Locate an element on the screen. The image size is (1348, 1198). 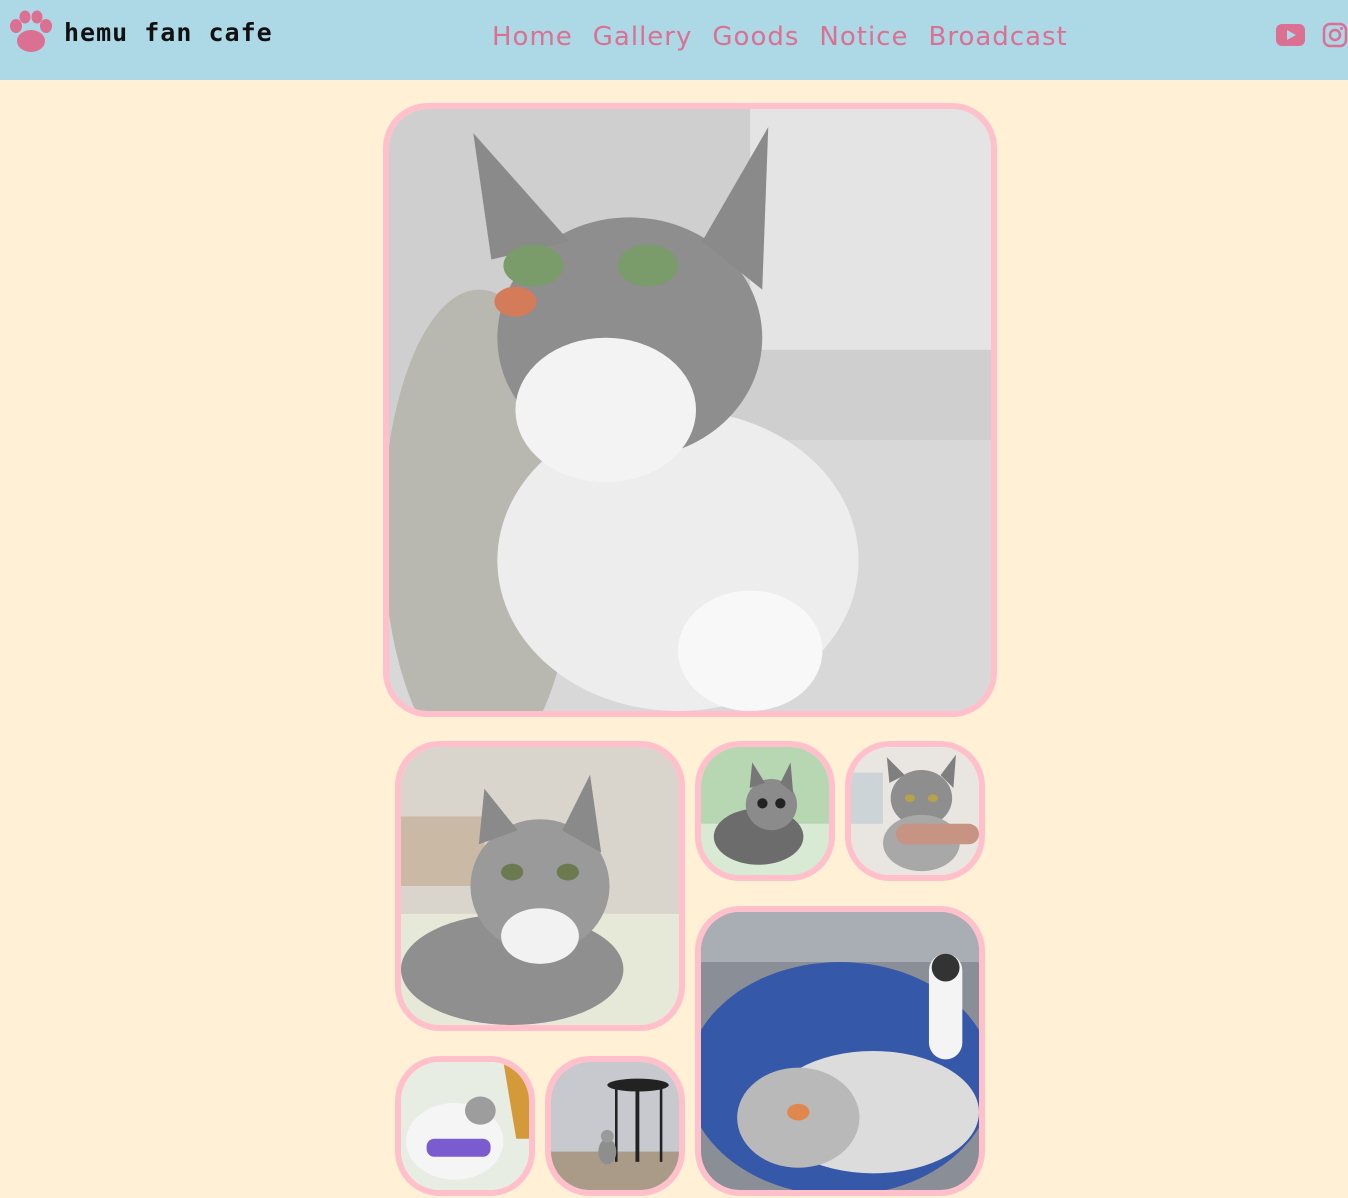
nav-link-gallery: Gallery is located at coordinates (643, 37).